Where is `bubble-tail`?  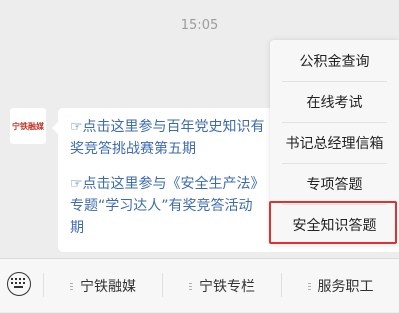 bubble-tail is located at coordinates (55, 128).